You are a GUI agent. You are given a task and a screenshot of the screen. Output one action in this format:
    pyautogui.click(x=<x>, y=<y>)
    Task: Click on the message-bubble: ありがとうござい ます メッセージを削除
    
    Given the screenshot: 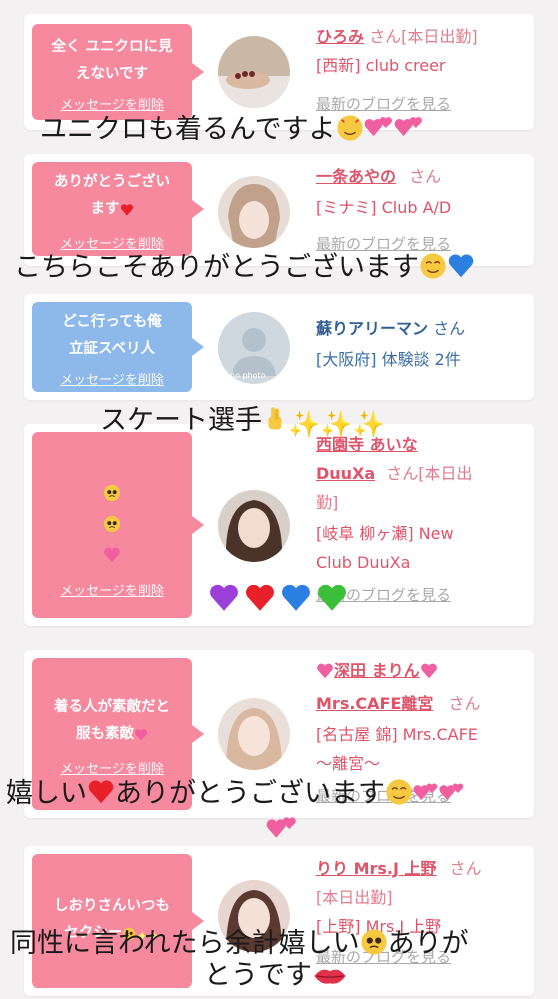 What is the action you would take?
    pyautogui.click(x=118, y=209)
    